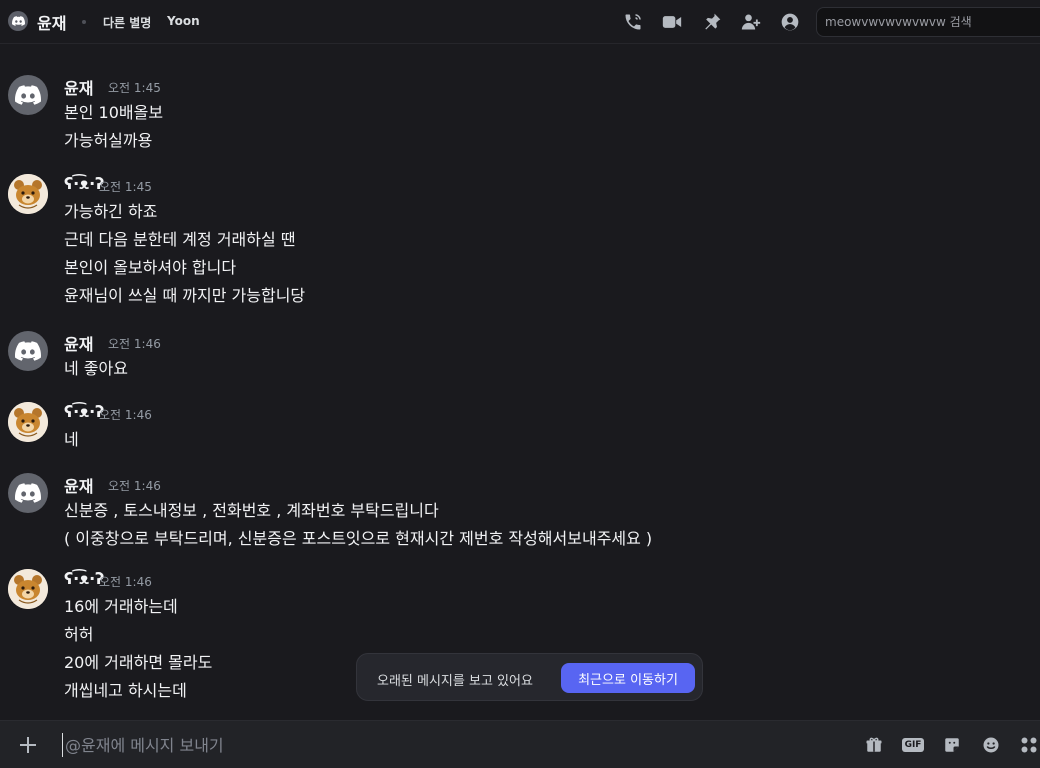 The width and height of the screenshot is (1040, 768). I want to click on message-text: 가능하긴 하죠, so click(111, 211).